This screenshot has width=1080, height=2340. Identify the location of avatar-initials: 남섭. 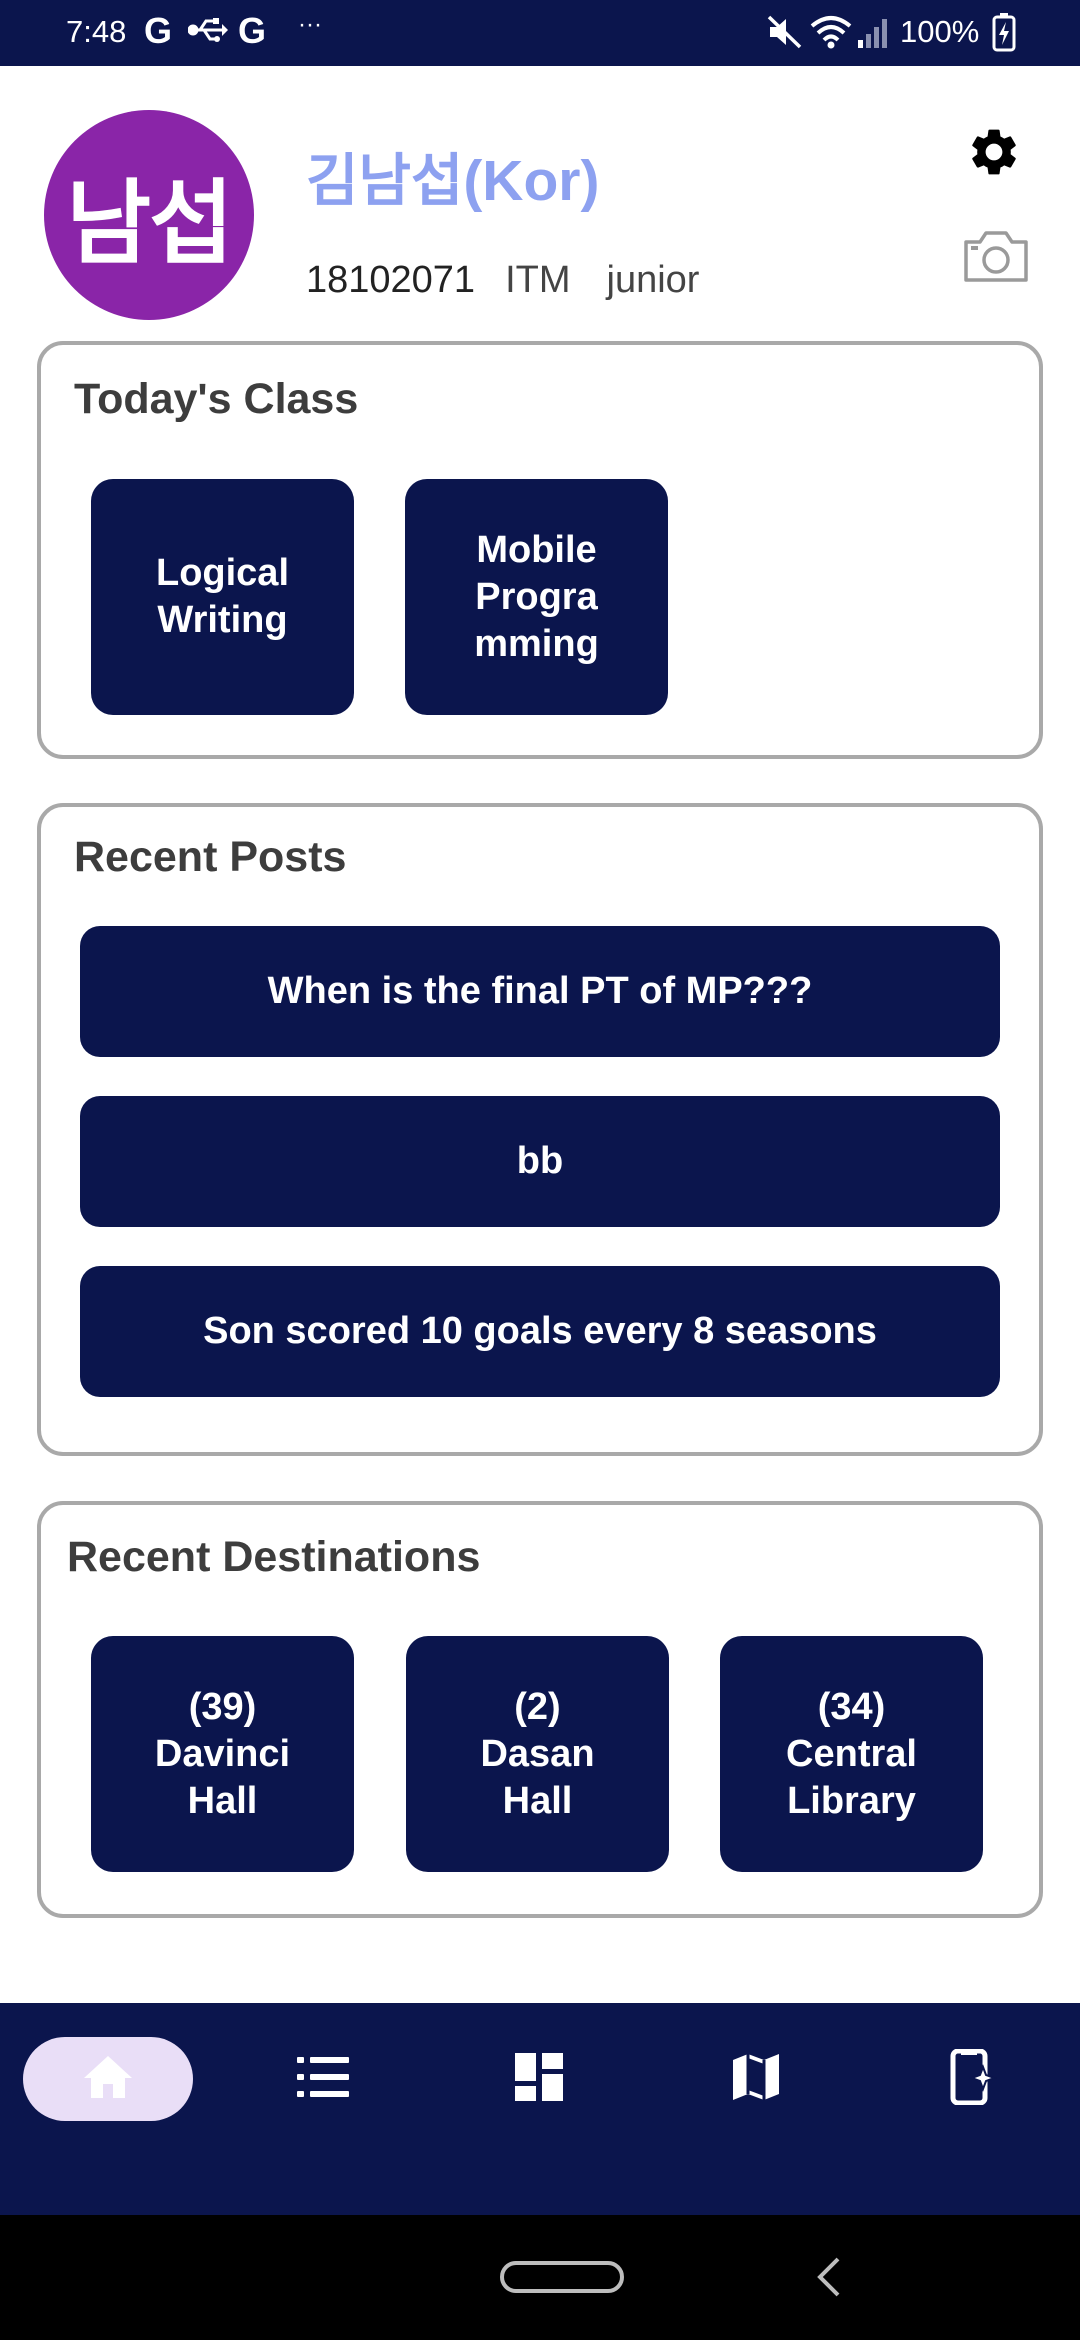
(149, 223).